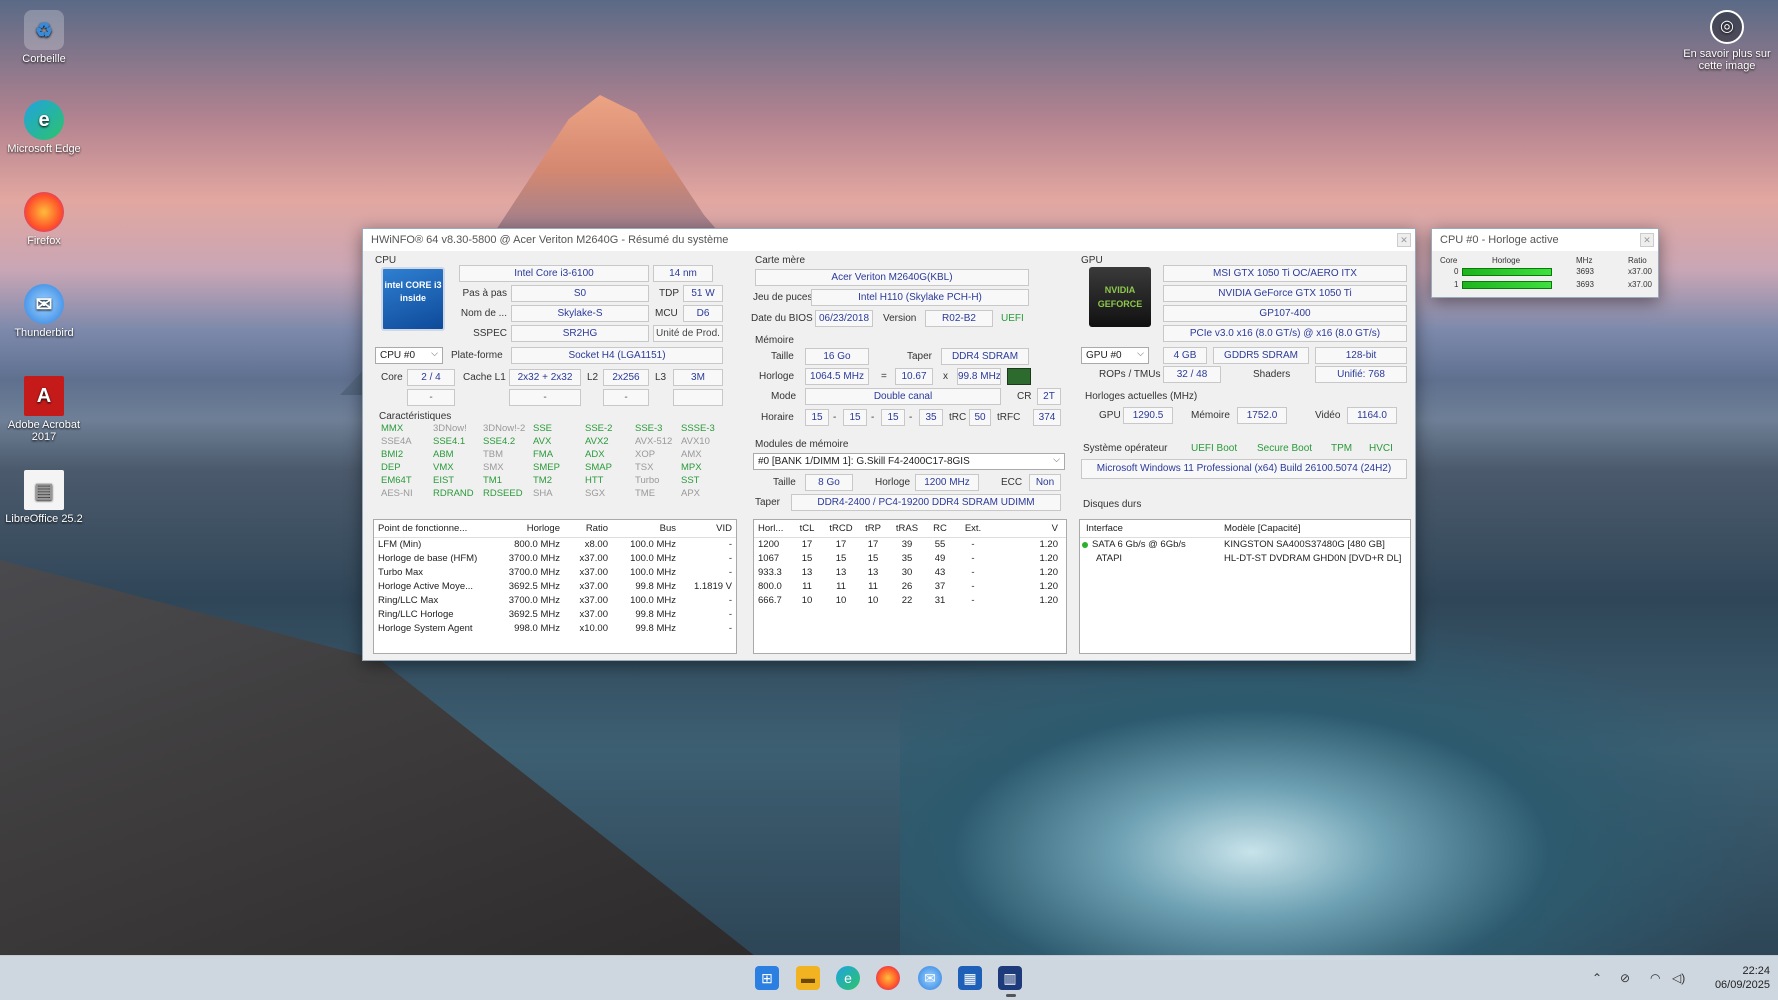 This screenshot has width=1778, height=1000. I want to click on network-off-icon: ⊘, so click(1625, 978).